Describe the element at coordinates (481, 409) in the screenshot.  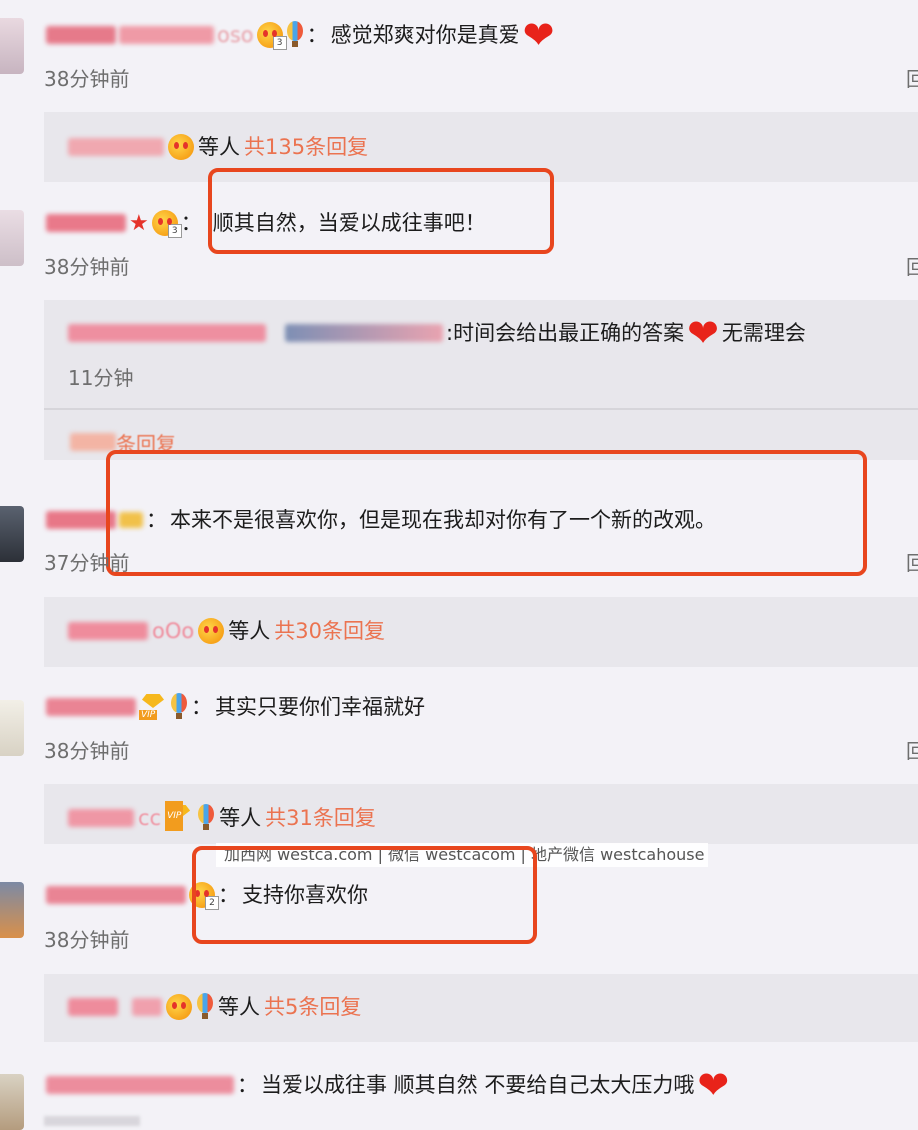
I see `divider` at that location.